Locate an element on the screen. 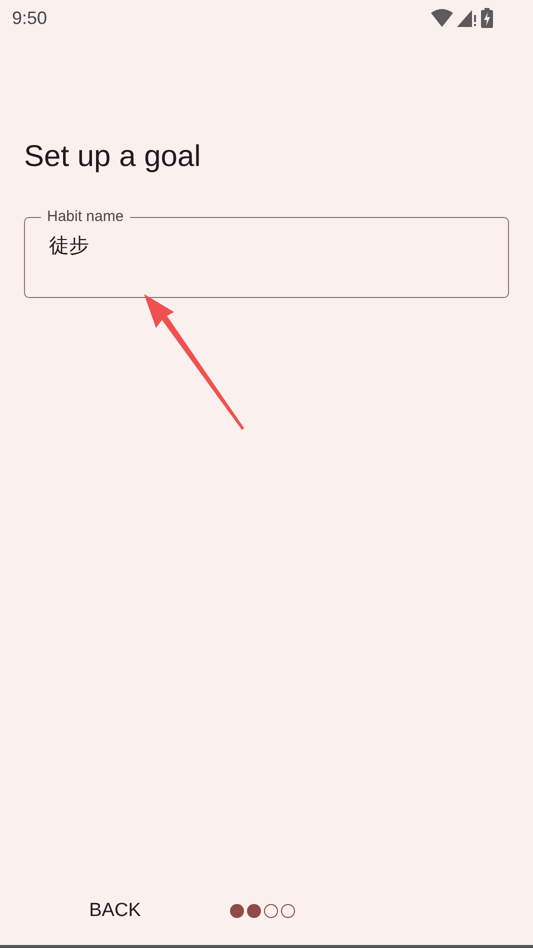 The image size is (533, 948). signal-icon is located at coordinates (467, 18).